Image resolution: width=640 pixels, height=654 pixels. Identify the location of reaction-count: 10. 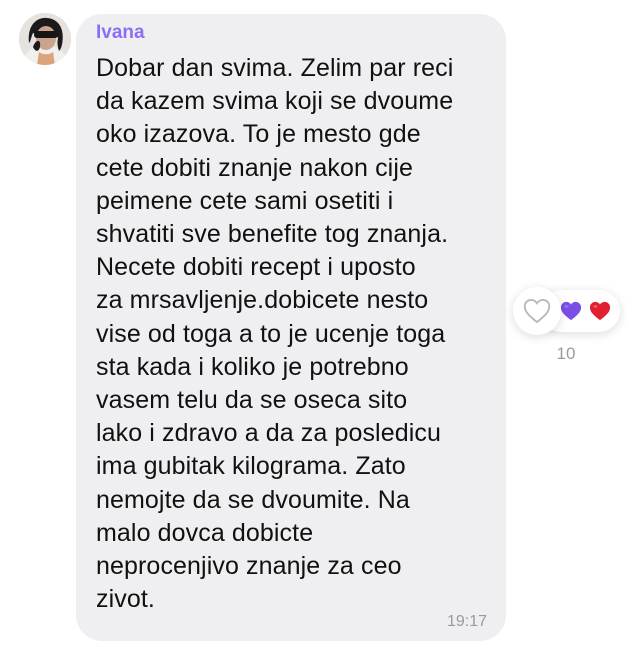
(566, 354).